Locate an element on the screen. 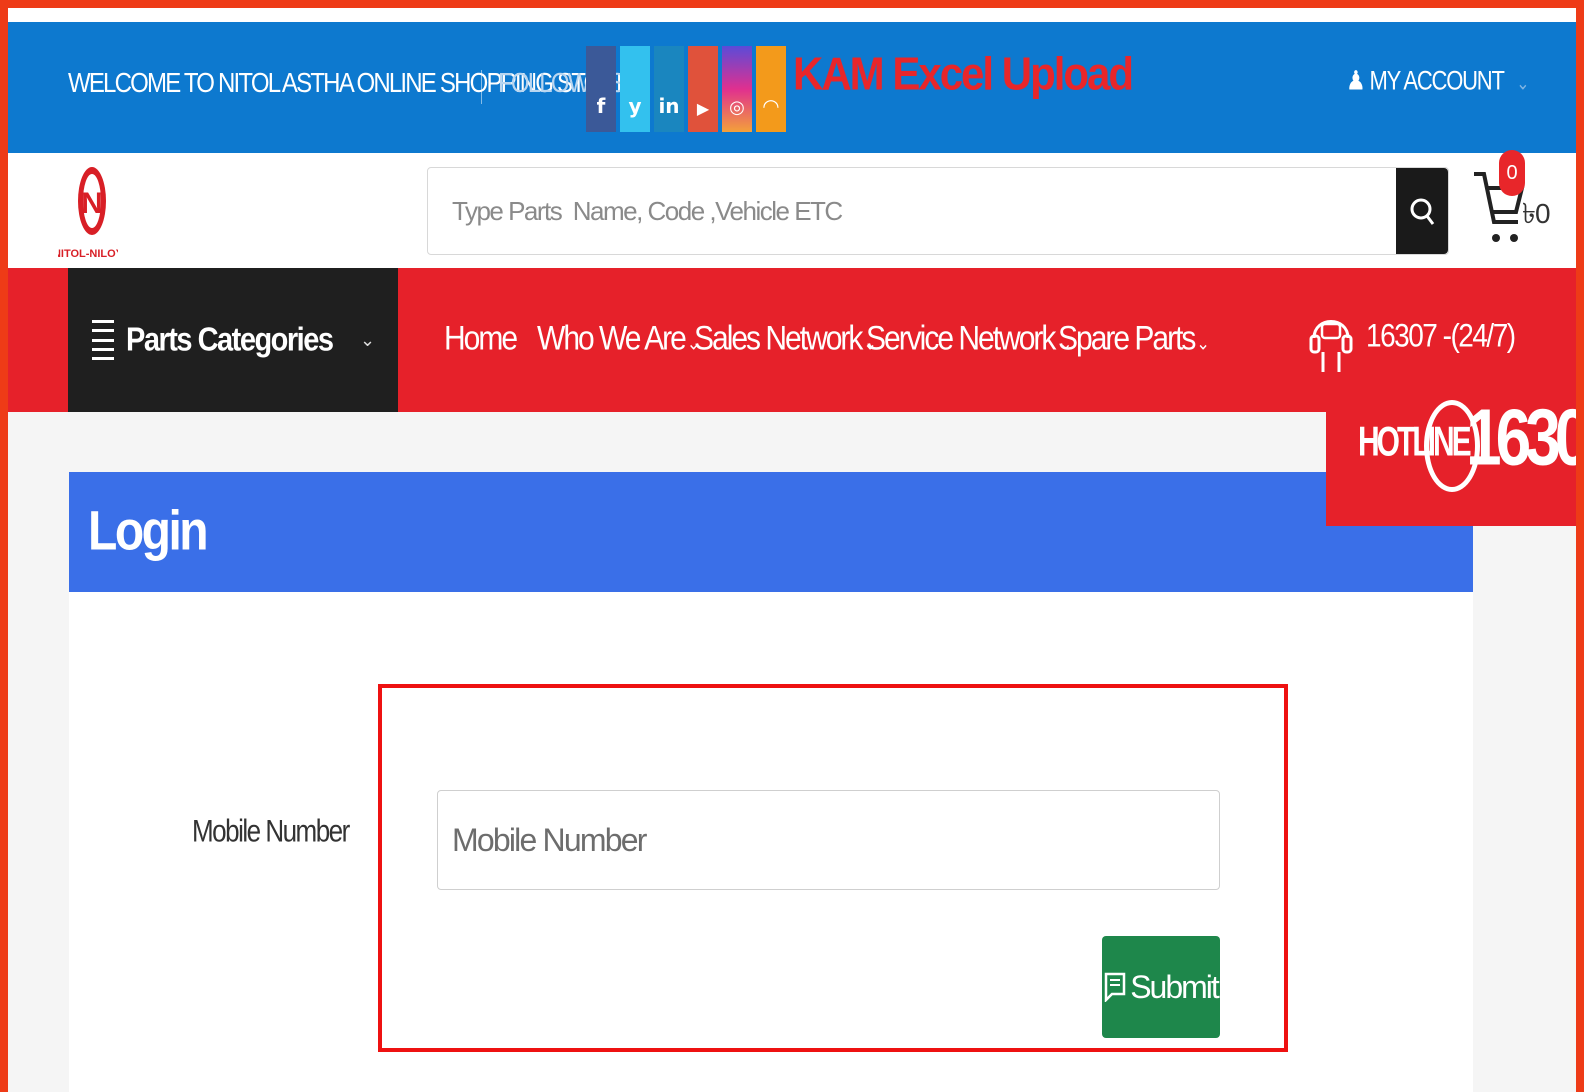 This screenshot has height=1092, width=1584. svg-text: N is located at coordinates (92, 203).